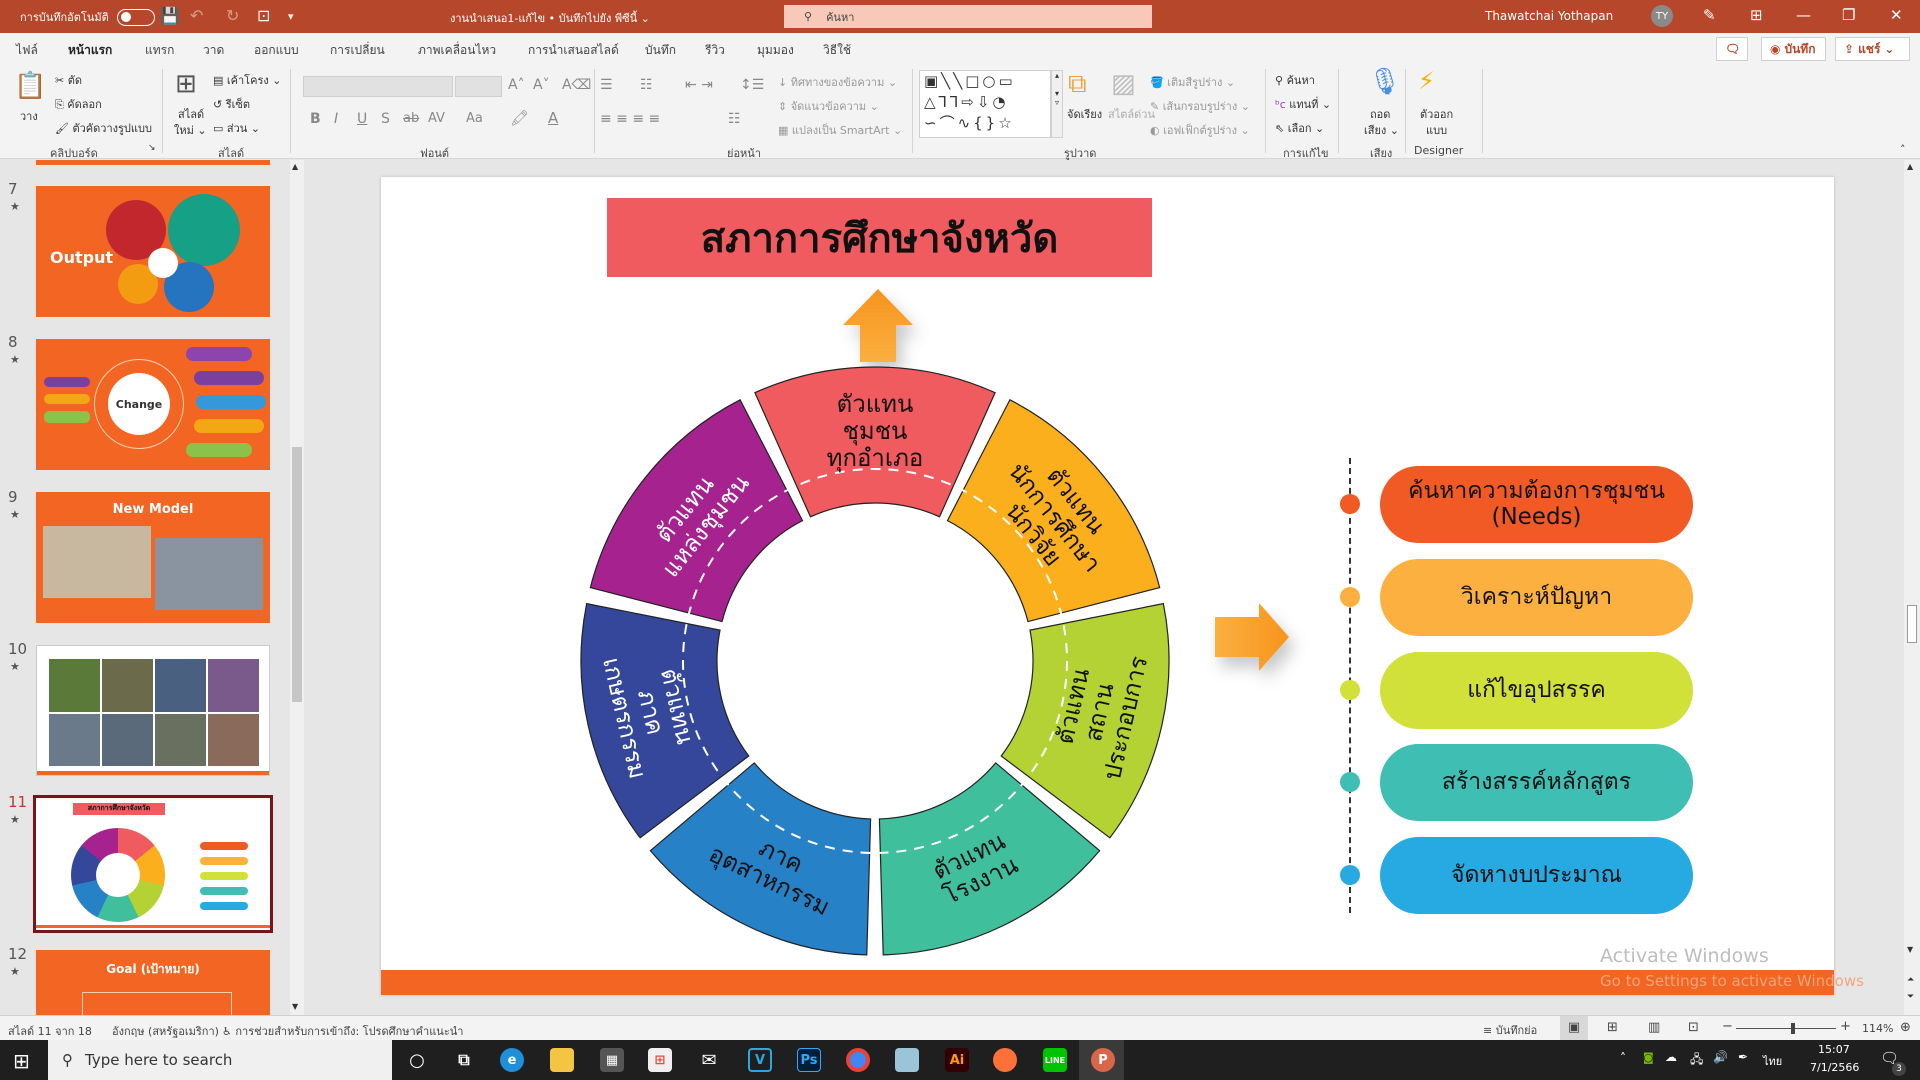 The width and height of the screenshot is (1920, 1080). I want to click on input-language: ไทย, so click(1772, 1061).